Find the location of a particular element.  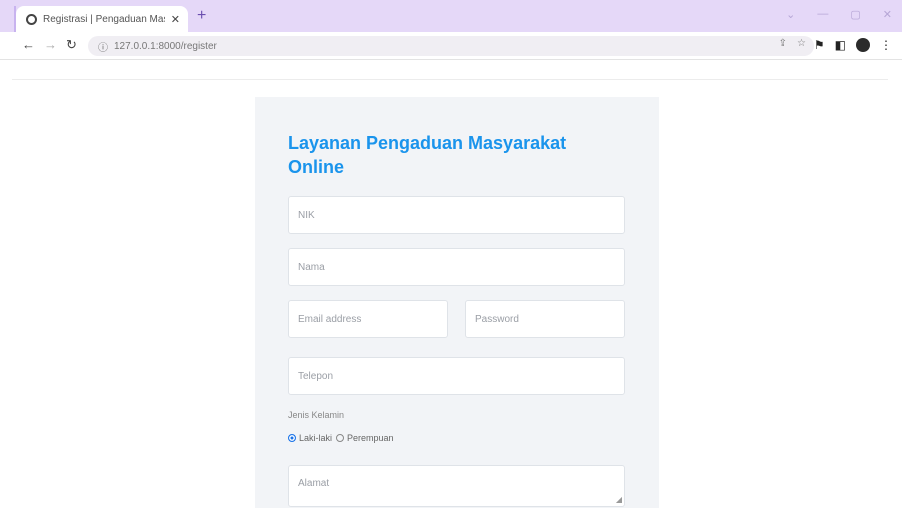

radio-perempuan is located at coordinates (340, 438).